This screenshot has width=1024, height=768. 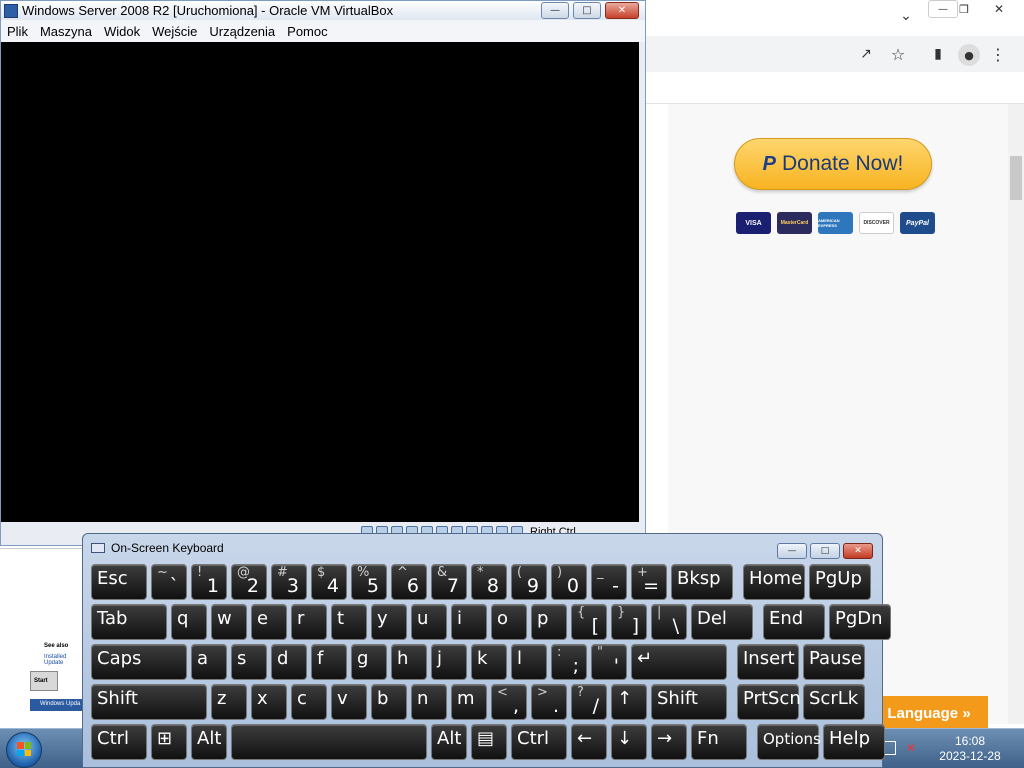 I want to click on key-backspace: Bksp, so click(x=702, y=582).